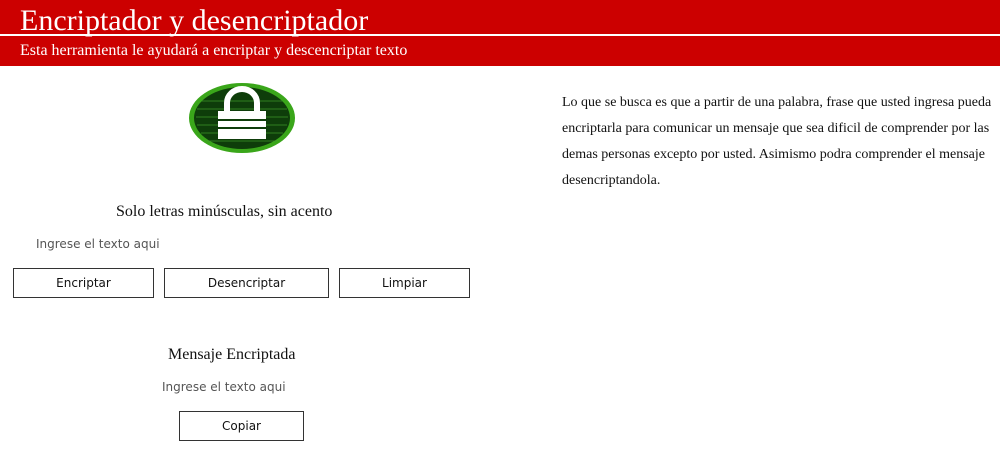 The width and height of the screenshot is (1000, 450). I want to click on input-section-title: Solo letras minúsculas, sin acento, so click(224, 211).